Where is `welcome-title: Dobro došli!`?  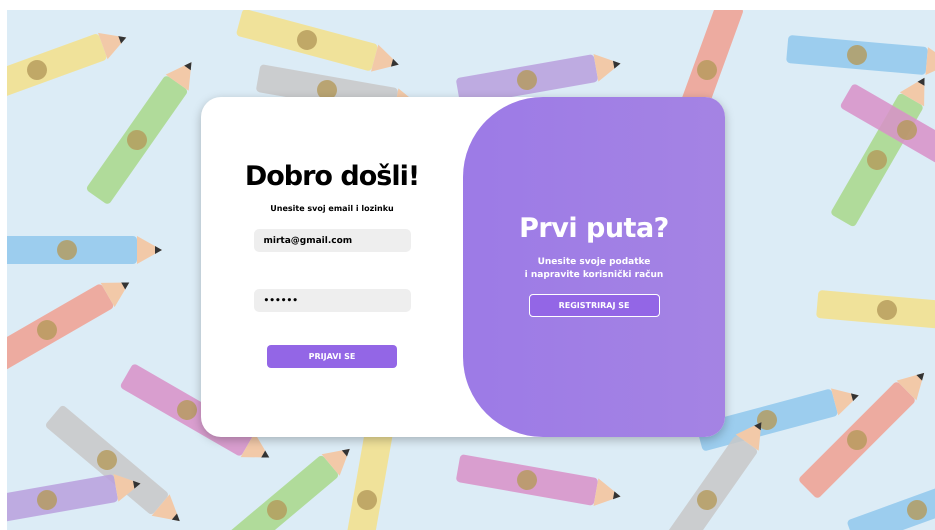 welcome-title: Dobro došli! is located at coordinates (332, 176).